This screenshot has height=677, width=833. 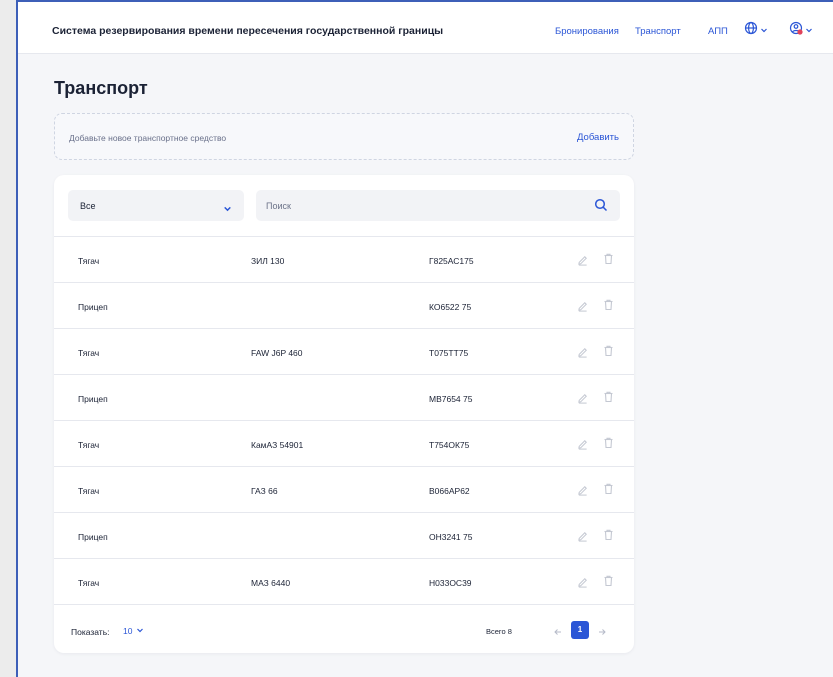 What do you see at coordinates (128, 631) in the screenshot?
I see `page-size-value: 10` at bounding box center [128, 631].